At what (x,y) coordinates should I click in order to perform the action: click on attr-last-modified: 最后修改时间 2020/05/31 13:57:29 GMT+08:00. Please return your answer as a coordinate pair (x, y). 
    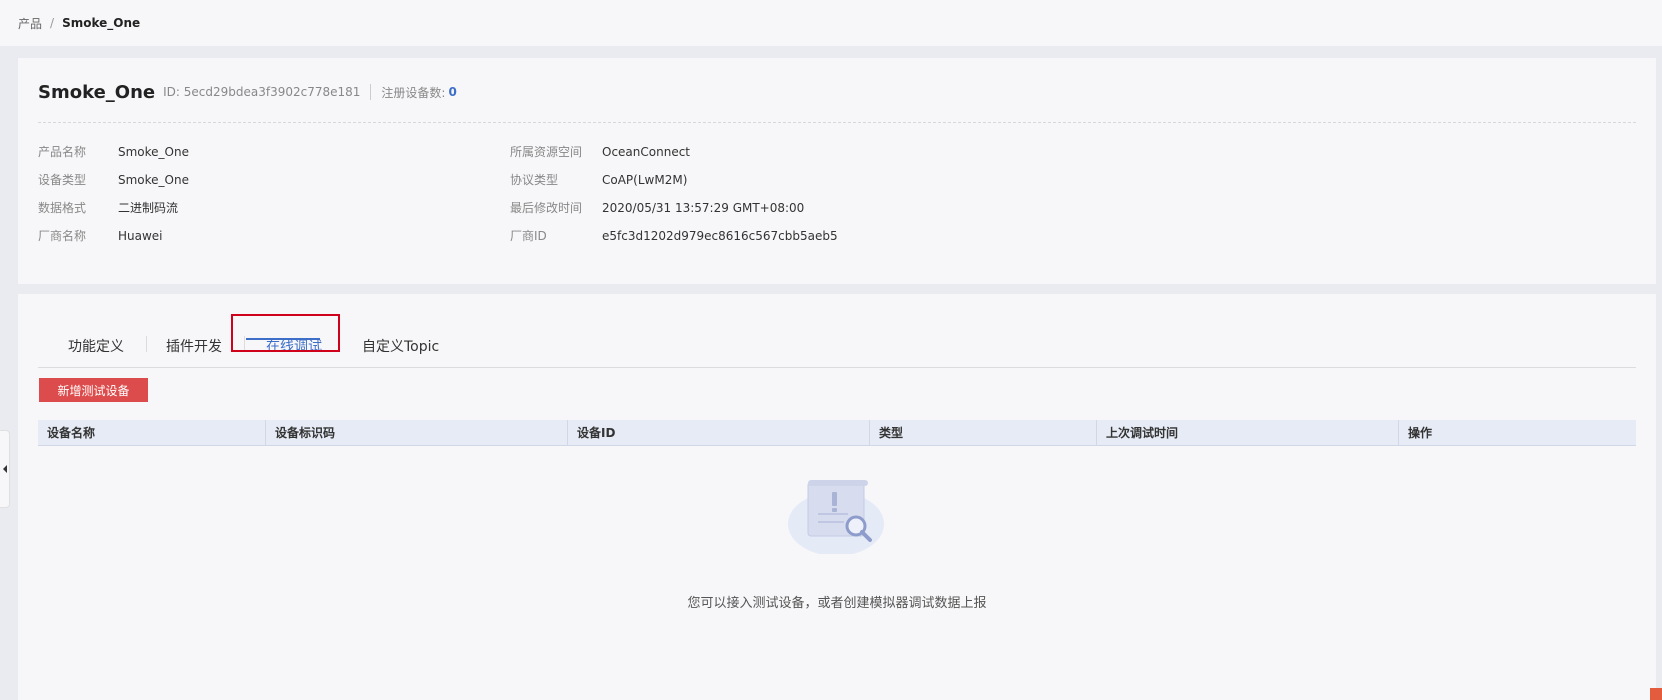
    Looking at the image, I should click on (657, 207).